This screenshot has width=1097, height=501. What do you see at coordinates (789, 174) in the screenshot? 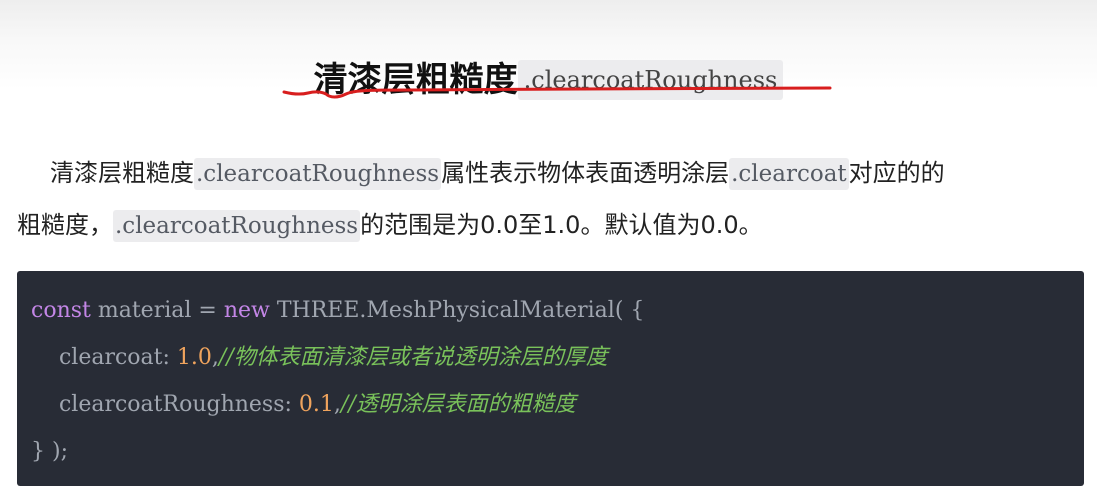
I see `inline-code: .clearcoat` at bounding box center [789, 174].